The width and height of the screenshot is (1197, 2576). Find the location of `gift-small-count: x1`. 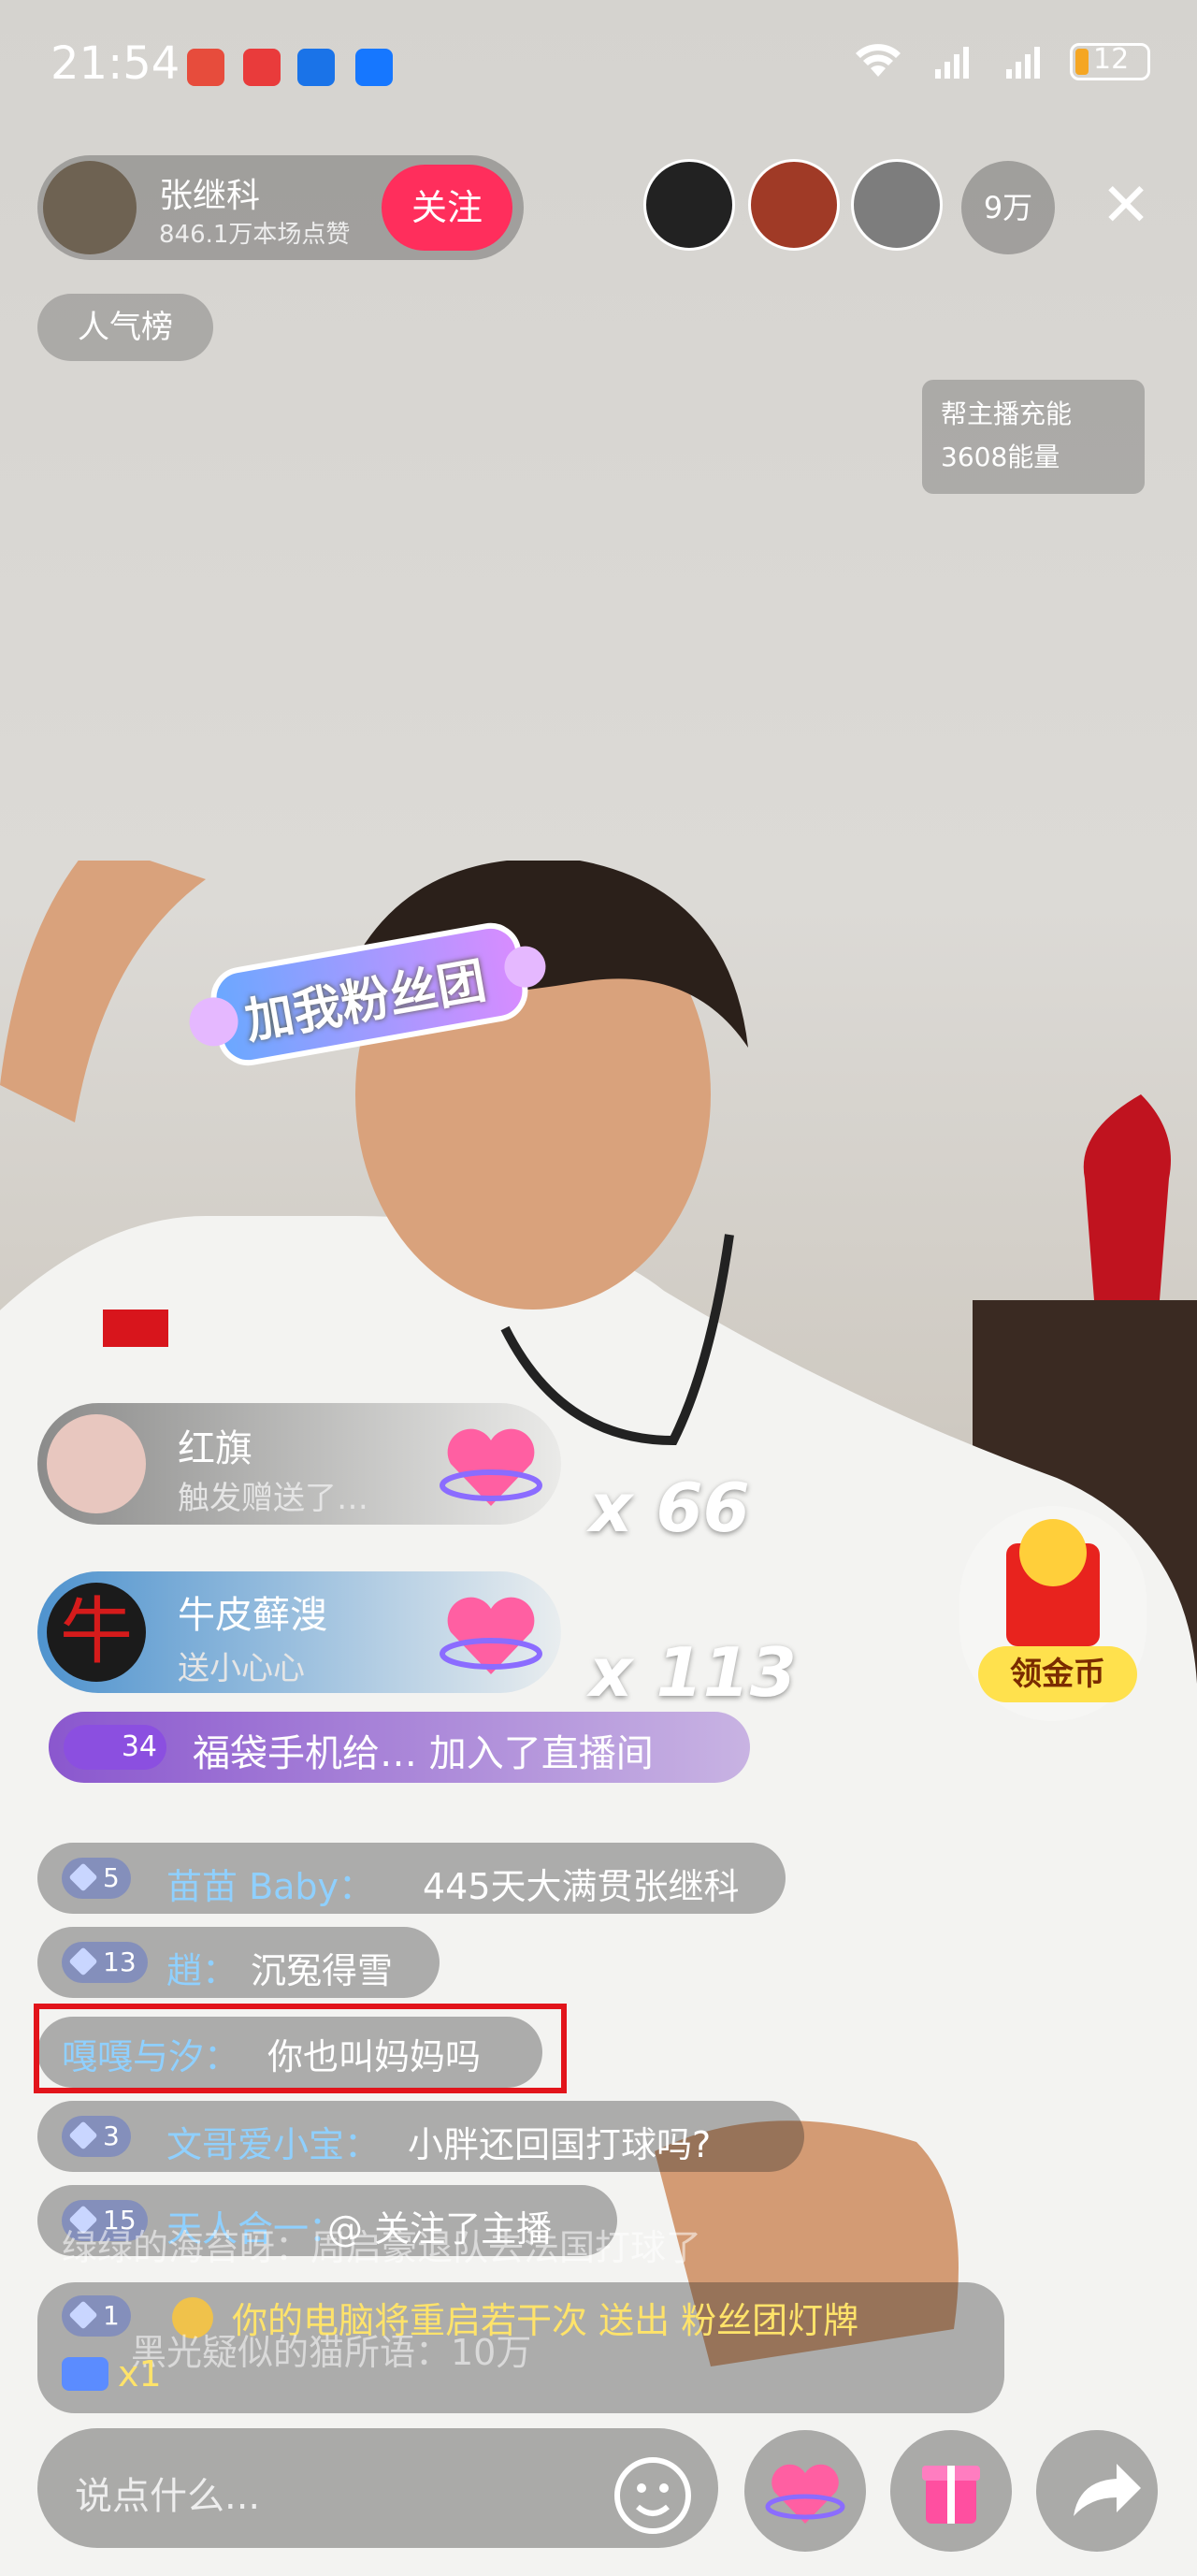

gift-small-count: x1 is located at coordinates (140, 2374).